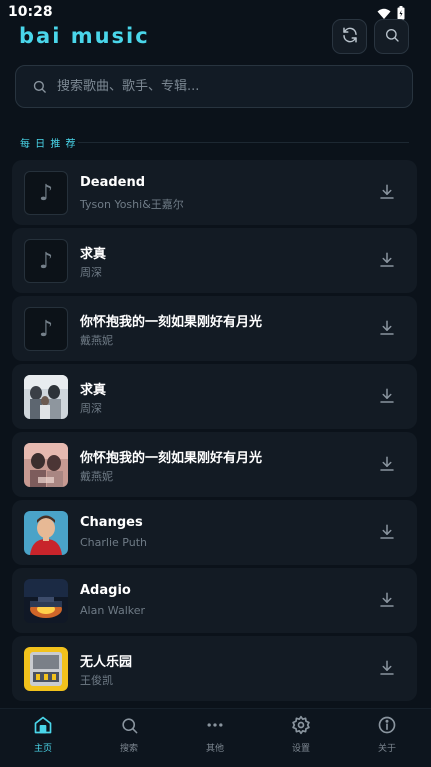  What do you see at coordinates (214, 260) in the screenshot?
I see `song-item: ♪ 求真 周深` at bounding box center [214, 260].